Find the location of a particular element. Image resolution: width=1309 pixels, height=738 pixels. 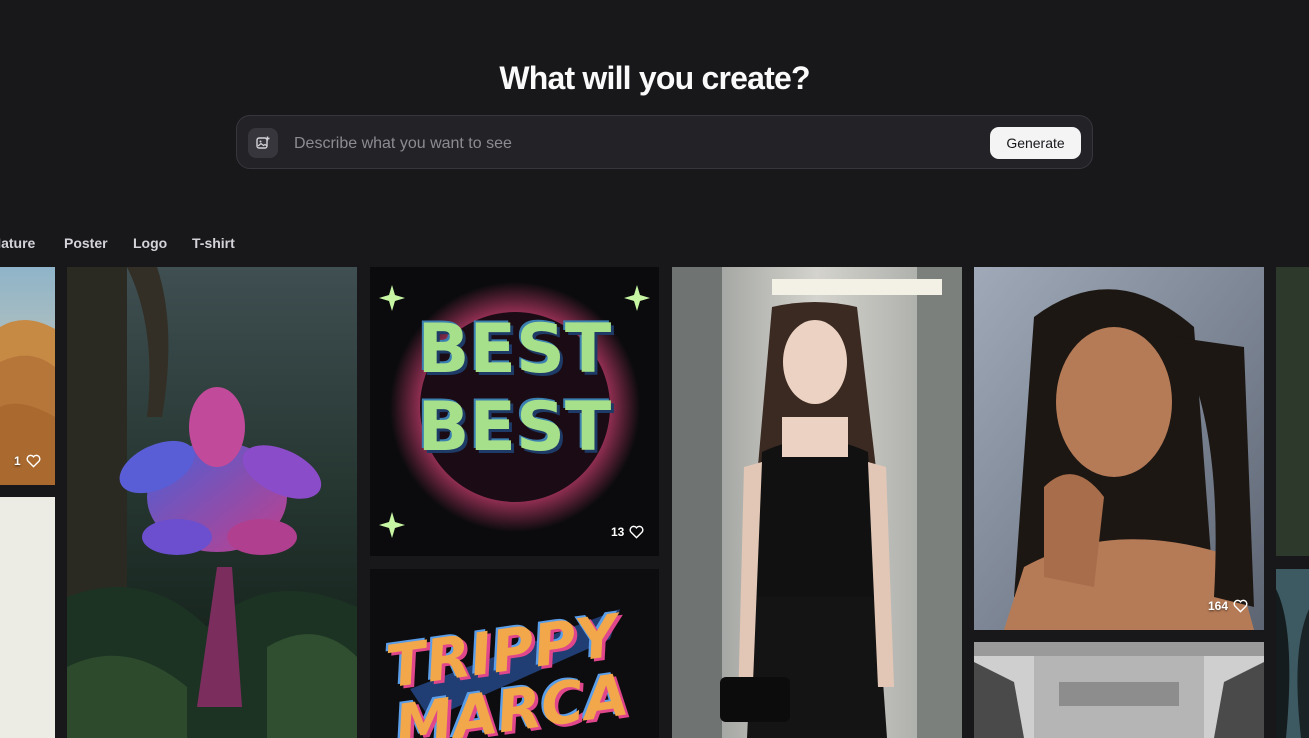

gallery-image-plain is located at coordinates (27, 617).